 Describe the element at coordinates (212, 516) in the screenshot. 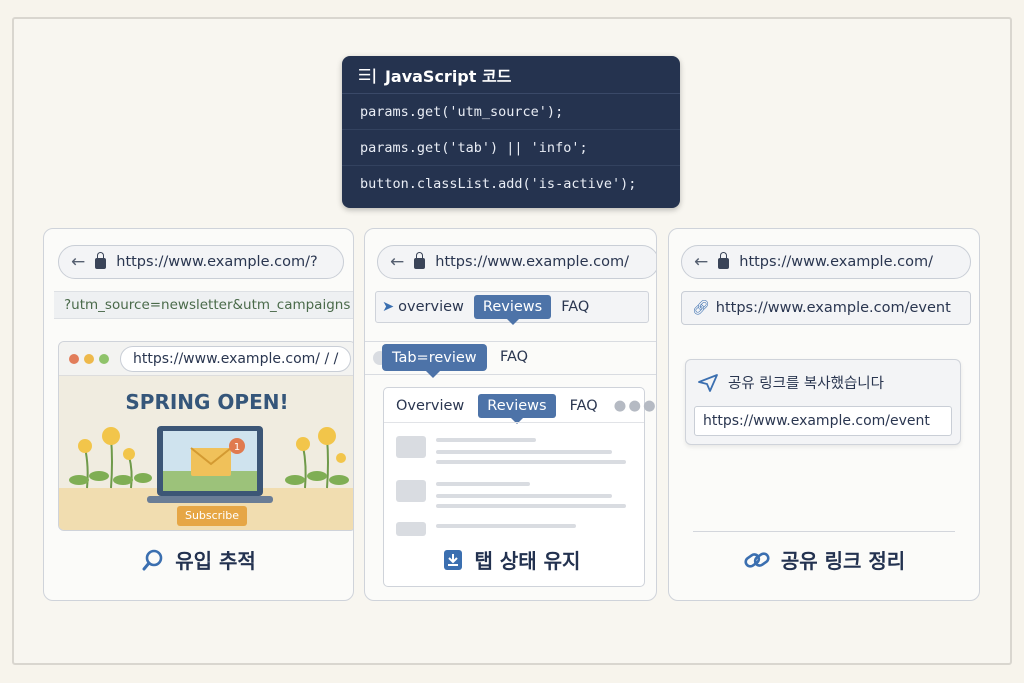

I see `subscribe-button: Subscribe` at that location.